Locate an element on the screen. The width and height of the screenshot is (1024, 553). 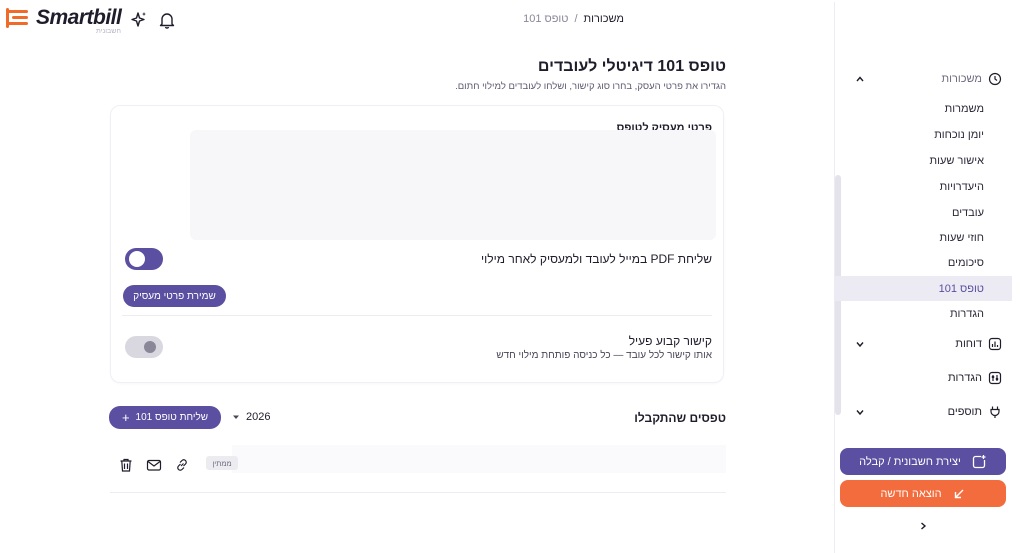
sidebar-item-attendance: יומן נוכחות is located at coordinates (959, 135).